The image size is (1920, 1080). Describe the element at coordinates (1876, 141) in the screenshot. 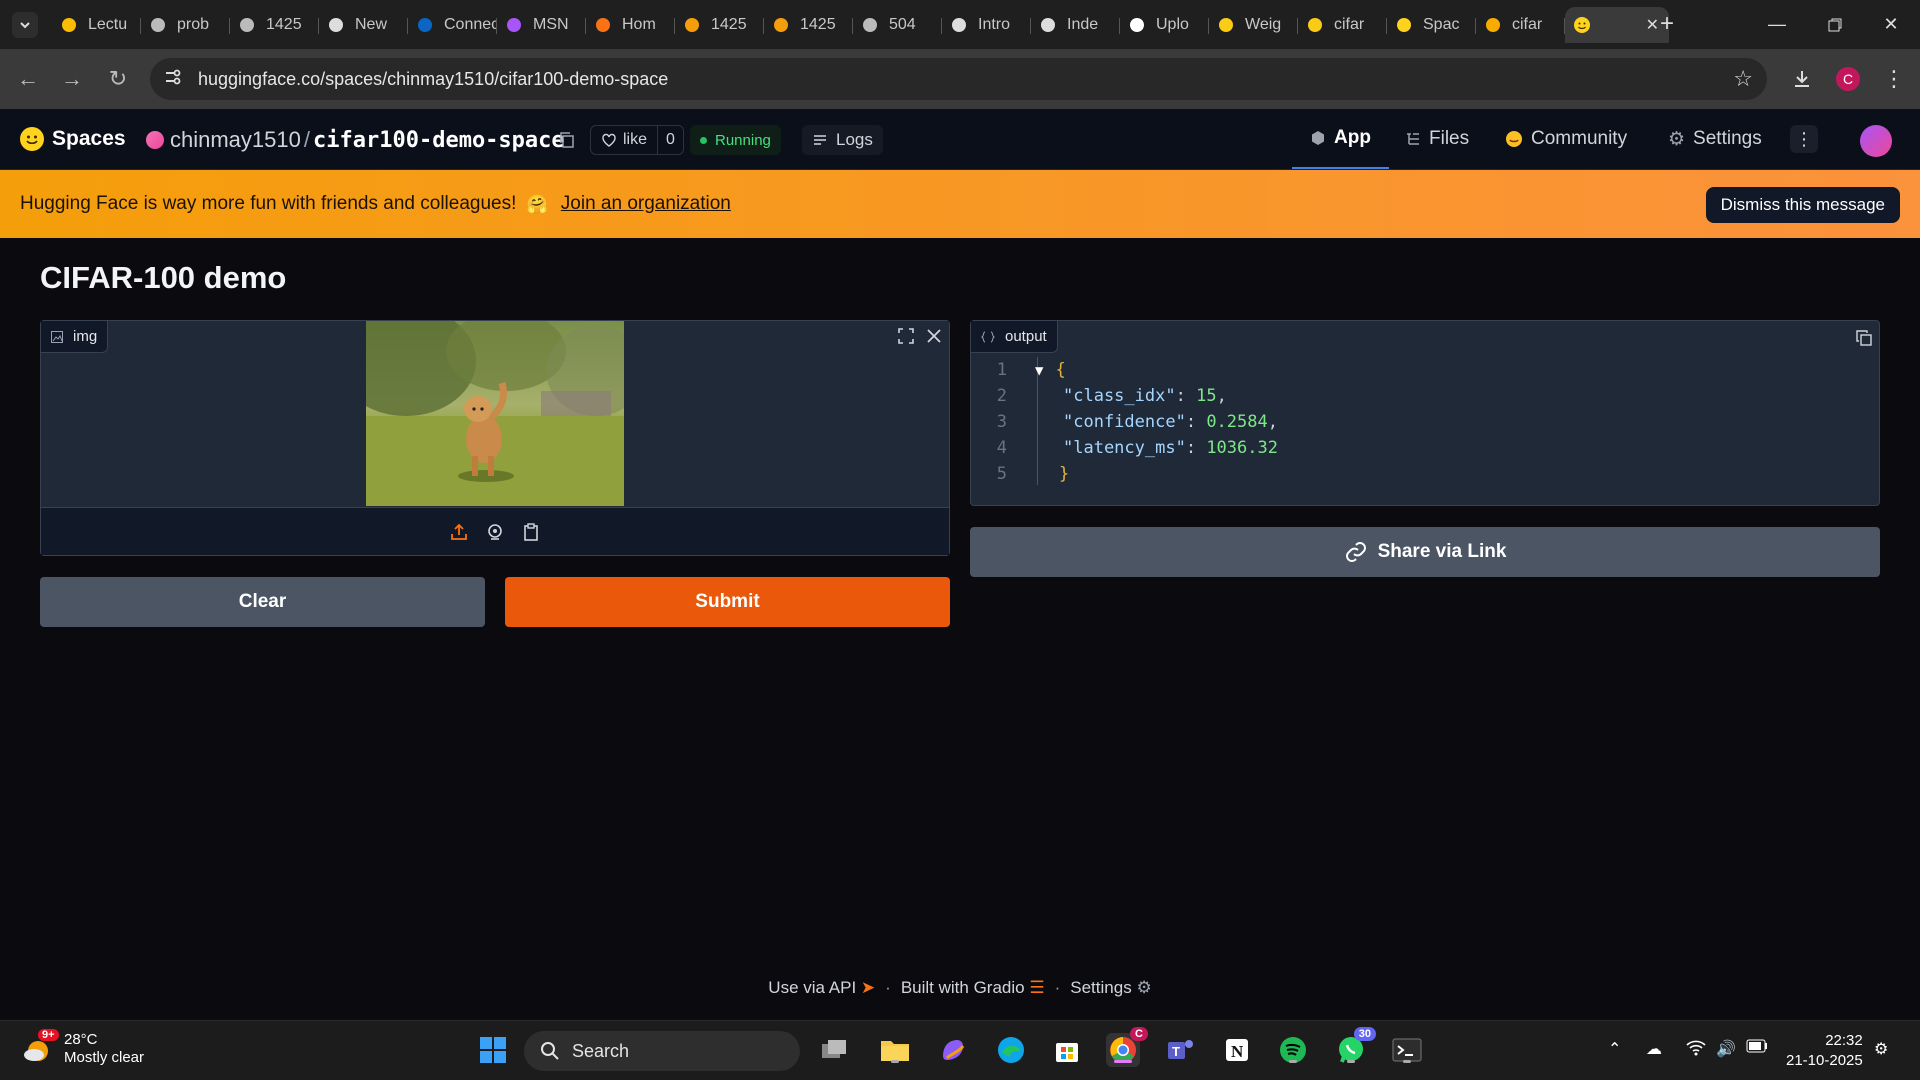

I see `user-avatar` at that location.